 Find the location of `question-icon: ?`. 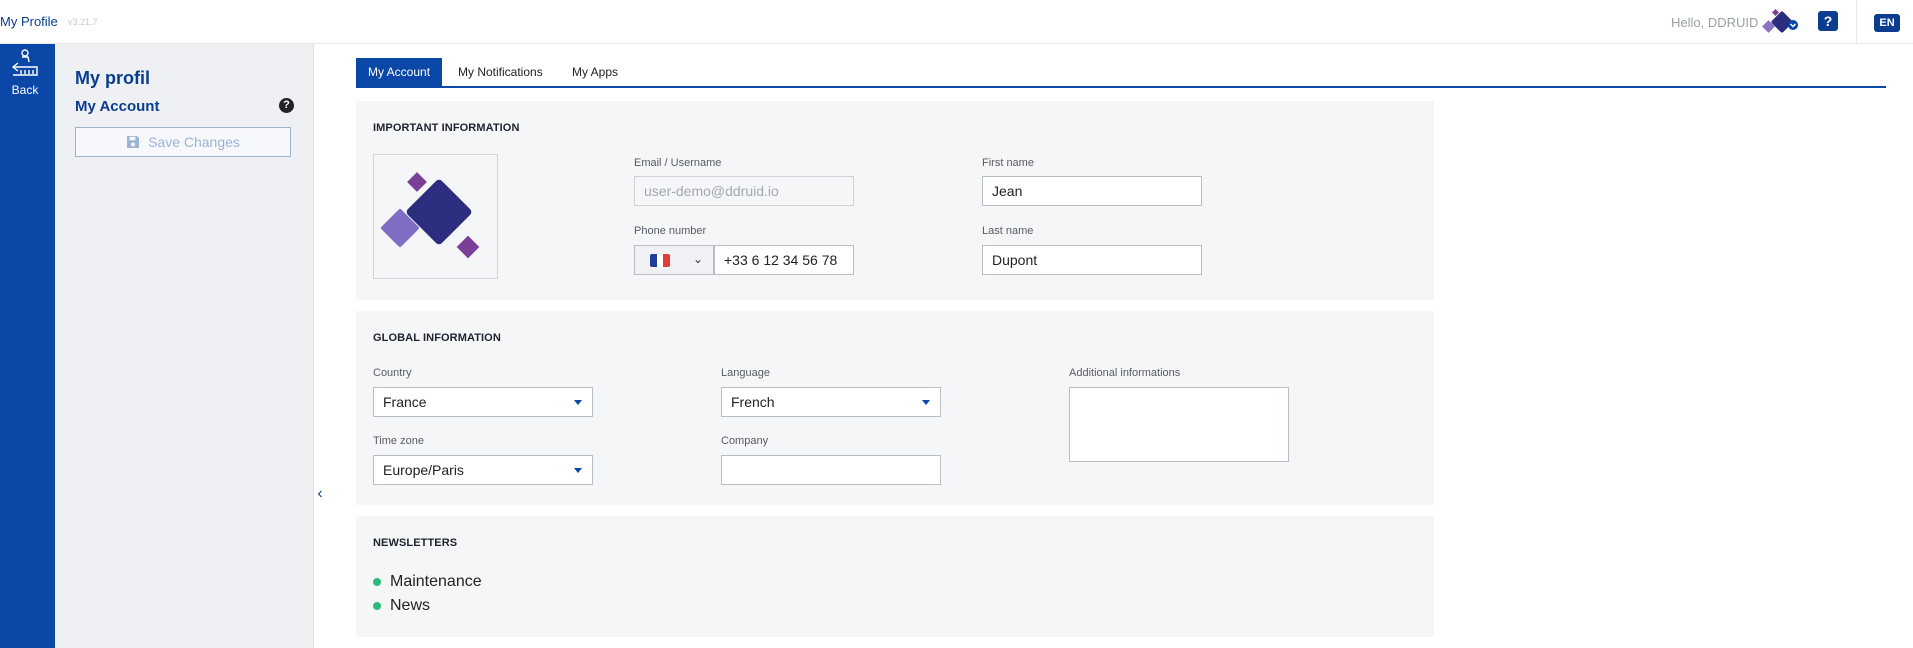

question-icon: ? is located at coordinates (286, 105).